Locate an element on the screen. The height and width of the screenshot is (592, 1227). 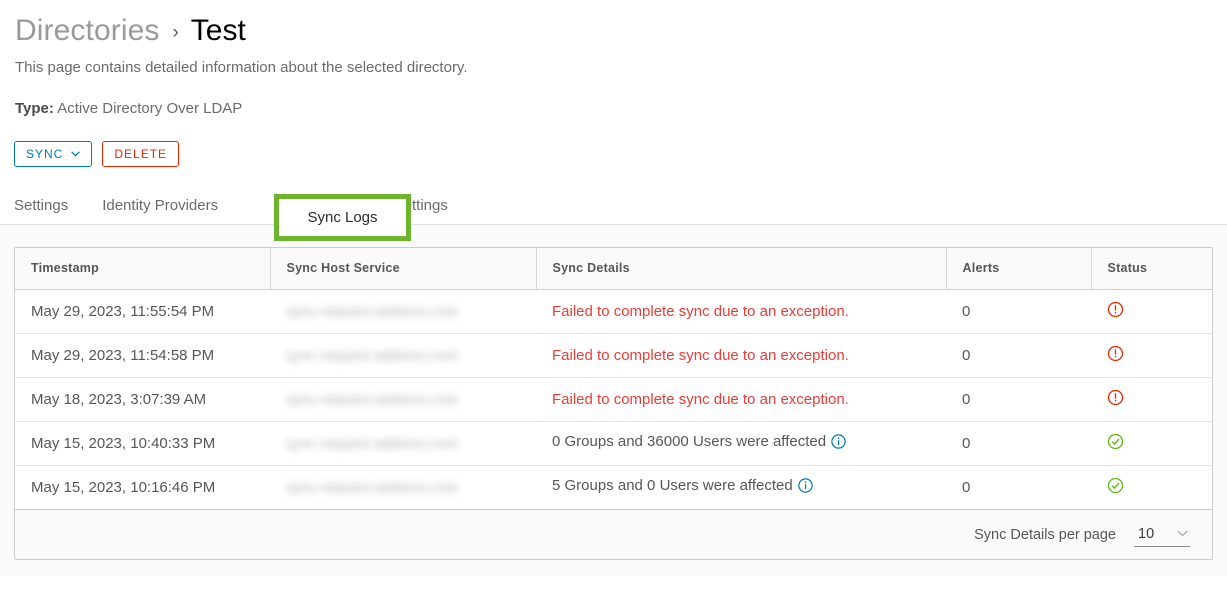
delete-button-label: DELETE is located at coordinates (141, 154).